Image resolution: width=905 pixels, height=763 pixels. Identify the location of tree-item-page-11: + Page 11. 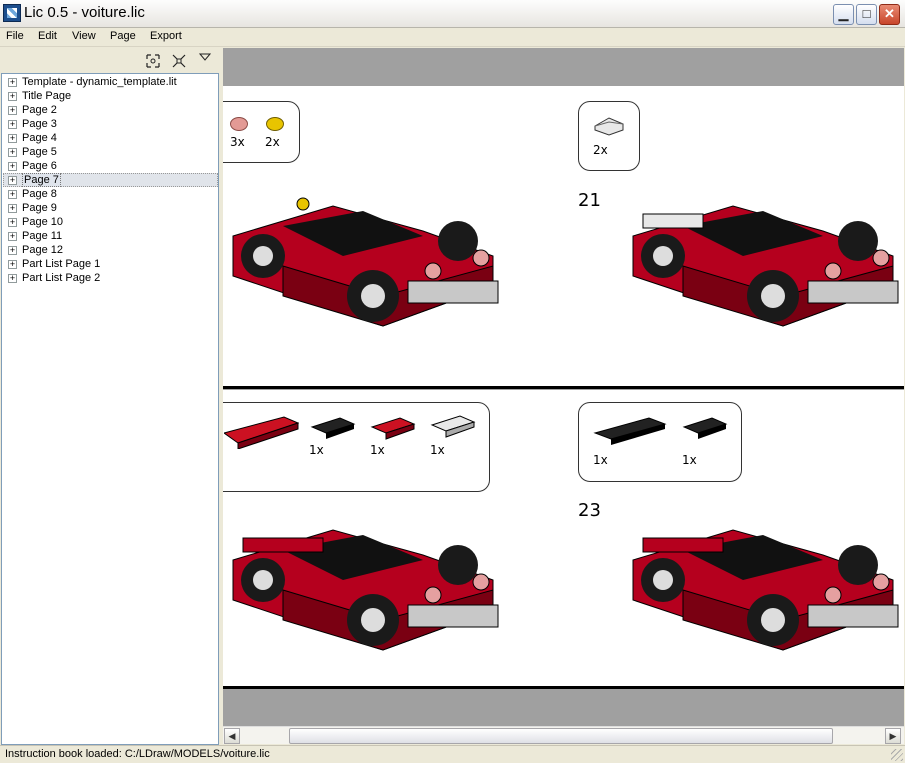
(35, 236).